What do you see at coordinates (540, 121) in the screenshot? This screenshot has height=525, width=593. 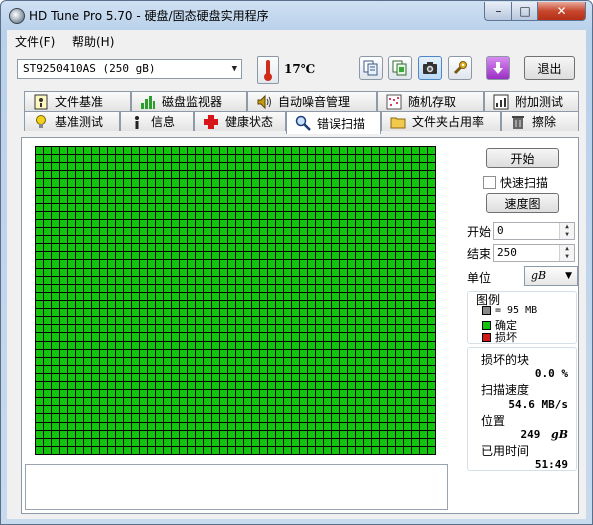 I see `tab-erase: 擦除` at bounding box center [540, 121].